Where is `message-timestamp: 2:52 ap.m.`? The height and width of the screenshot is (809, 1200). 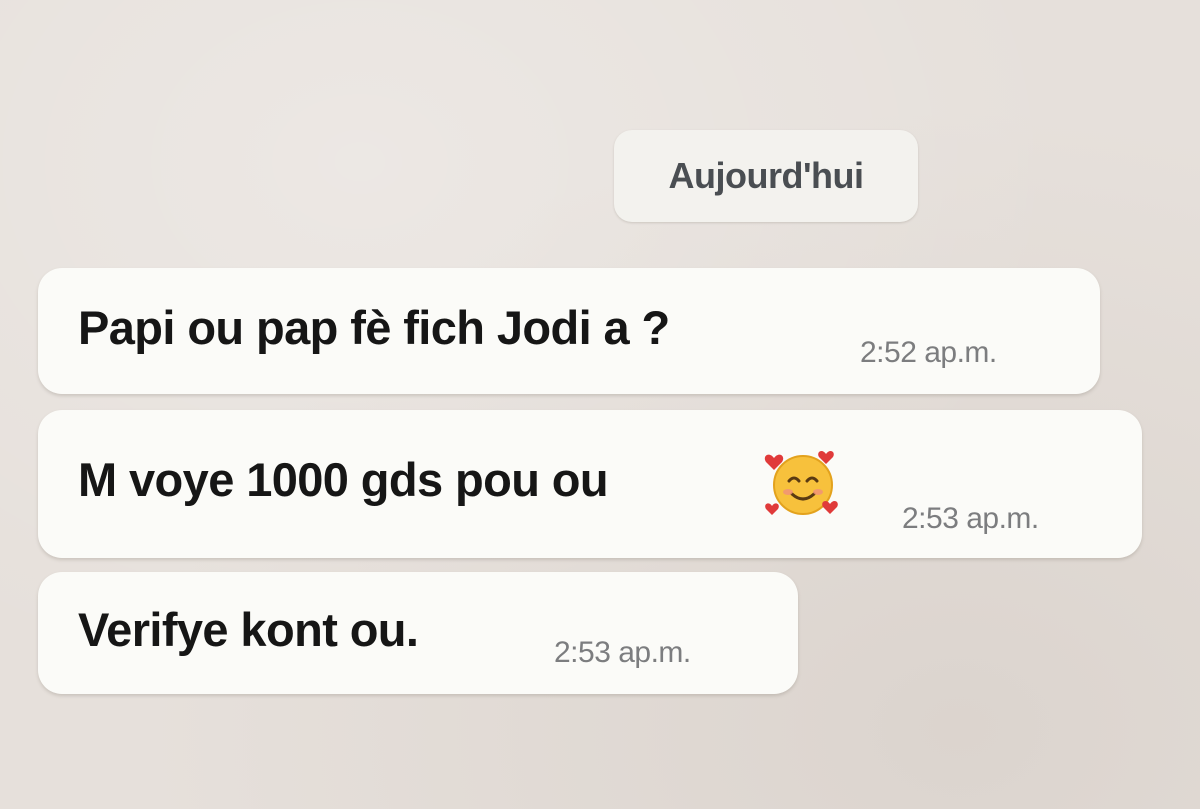
message-timestamp: 2:52 ap.m. is located at coordinates (928, 352).